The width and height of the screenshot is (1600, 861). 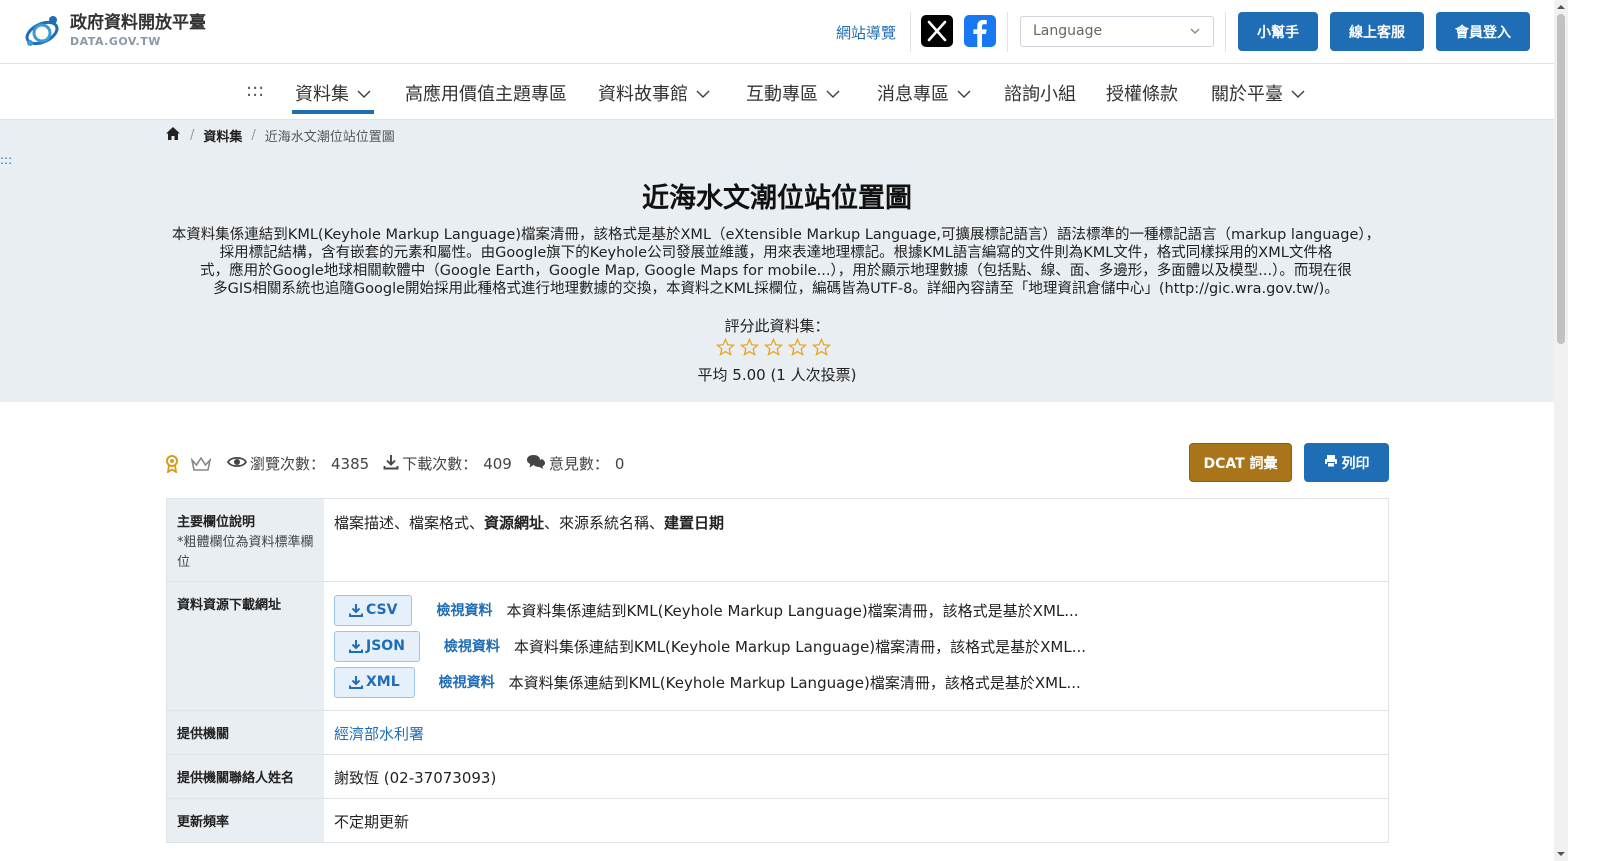 What do you see at coordinates (1377, 31) in the screenshot?
I see `online-service-button: 線上客服` at bounding box center [1377, 31].